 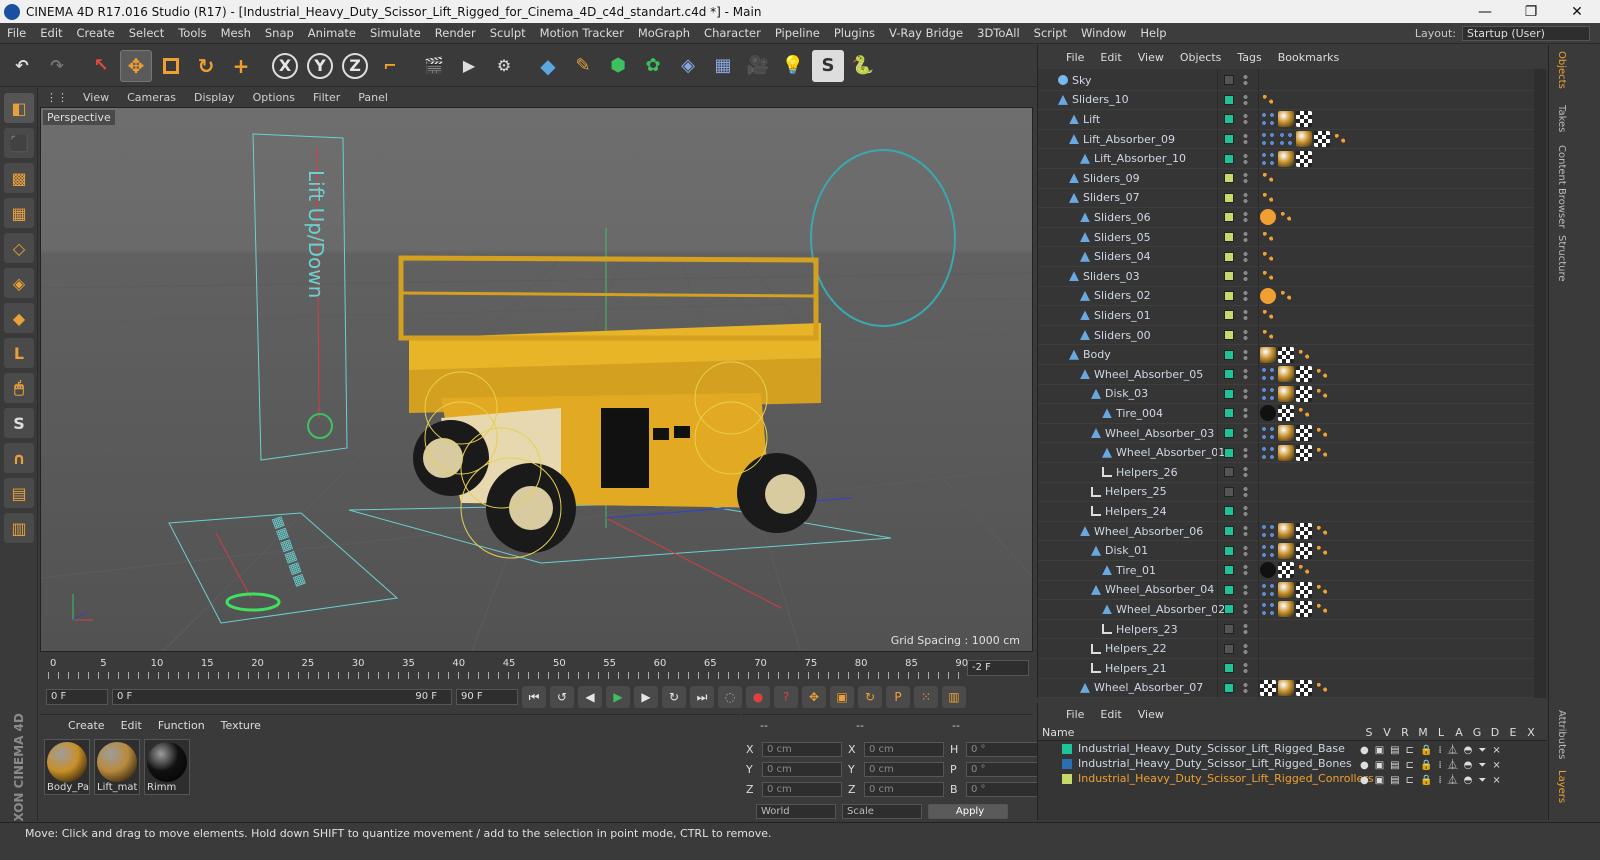 I want to click on move-tool: ✥, so click(x=136, y=65).